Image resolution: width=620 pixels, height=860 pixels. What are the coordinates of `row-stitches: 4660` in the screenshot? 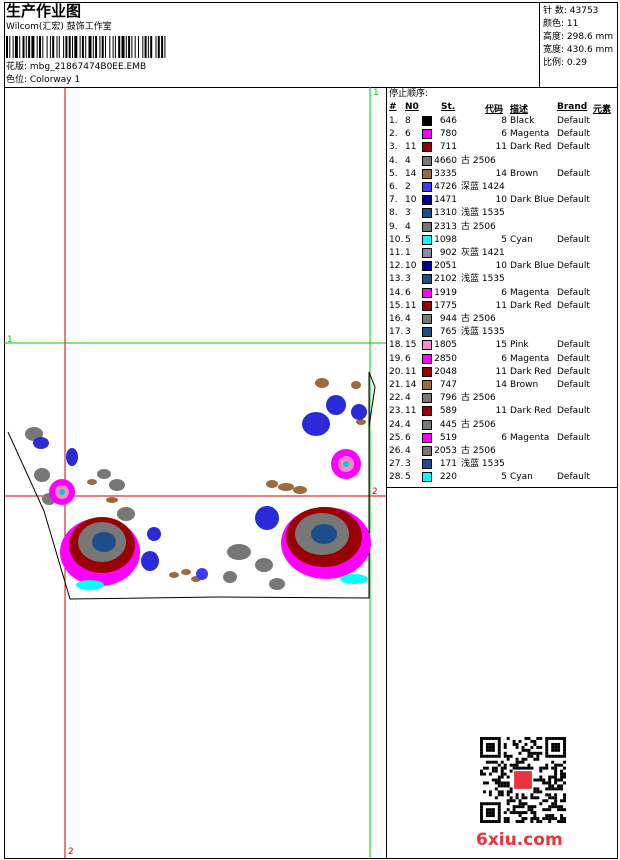 It's located at (445, 160).